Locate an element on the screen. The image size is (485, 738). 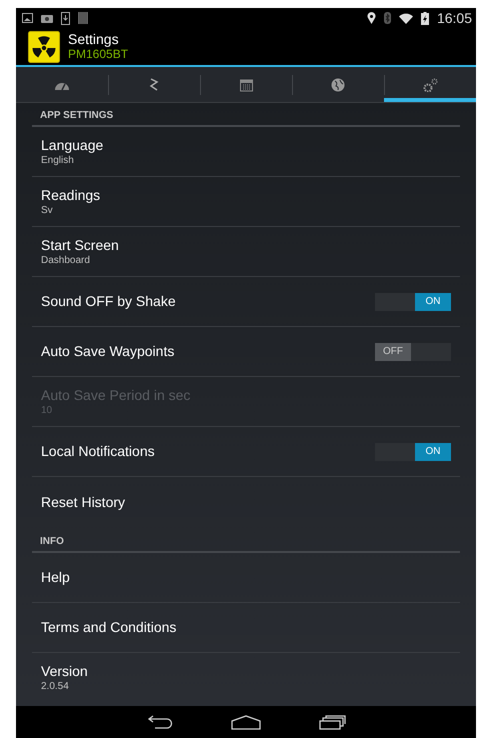
gears-icon is located at coordinates (430, 85).